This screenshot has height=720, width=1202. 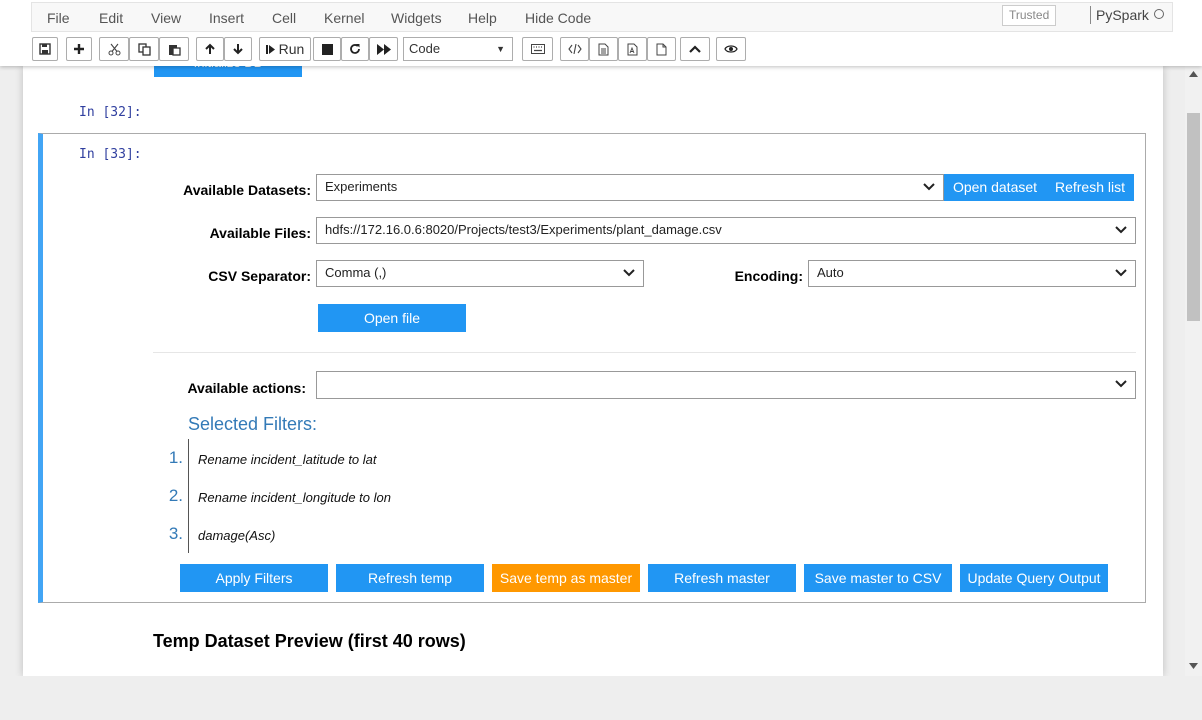 I want to click on toggle-view-button, so click(x=731, y=49).